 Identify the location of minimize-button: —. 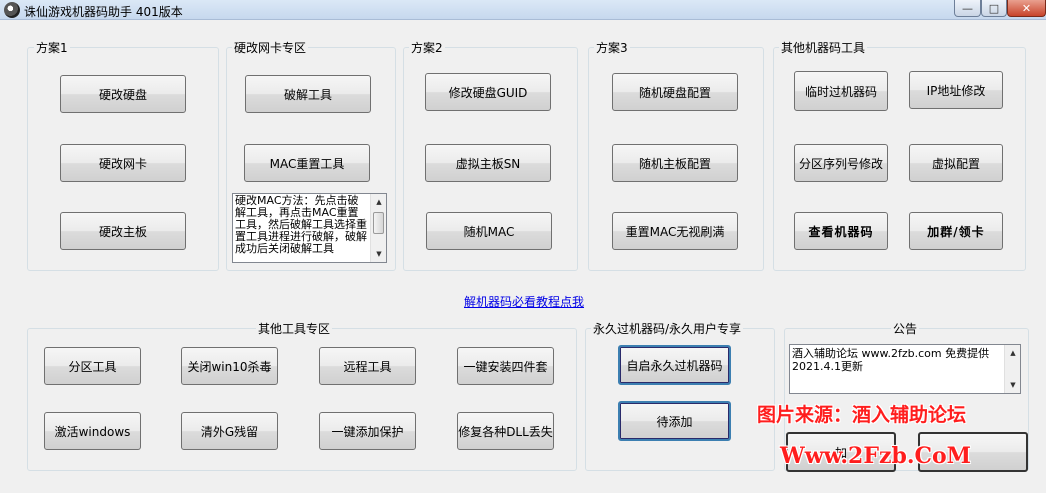
(967, 8).